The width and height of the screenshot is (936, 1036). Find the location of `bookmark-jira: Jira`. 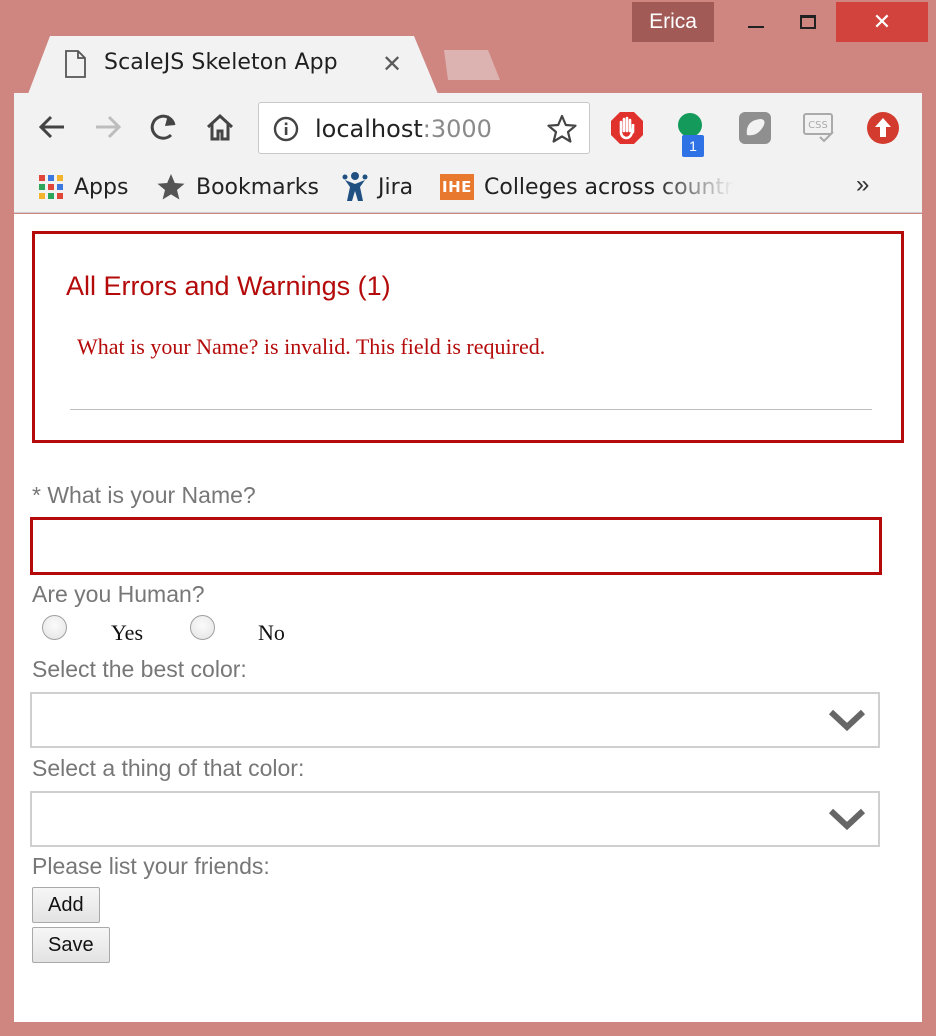

bookmark-jira: Jira is located at coordinates (377, 187).